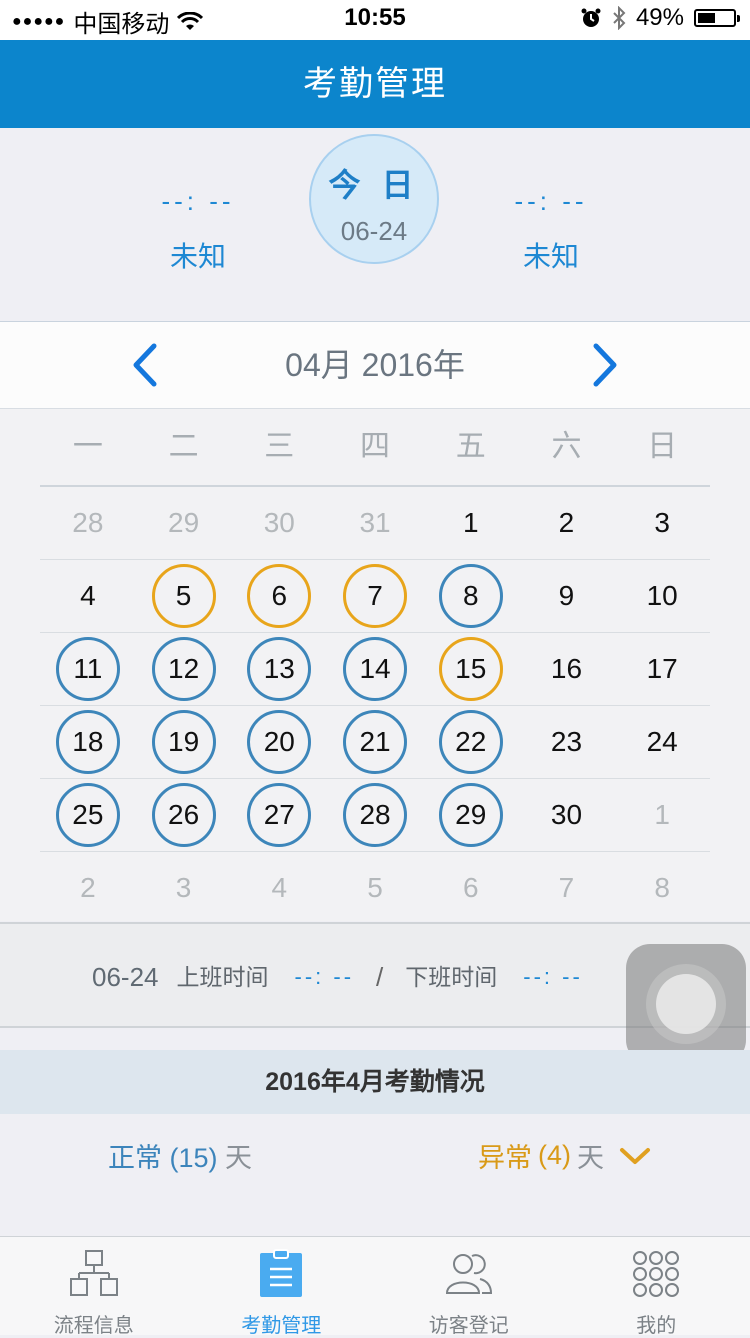 The image size is (750, 1338). Describe the element at coordinates (184, 669) in the screenshot. I see `calendar-day-normal: 12` at that location.